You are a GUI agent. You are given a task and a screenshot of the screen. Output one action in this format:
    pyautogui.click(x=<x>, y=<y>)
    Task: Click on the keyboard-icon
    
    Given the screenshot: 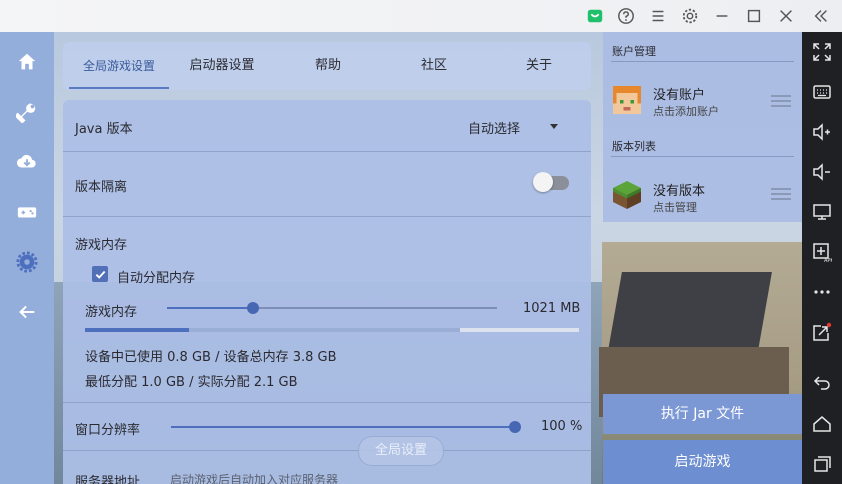 What is the action you would take?
    pyautogui.click(x=822, y=92)
    